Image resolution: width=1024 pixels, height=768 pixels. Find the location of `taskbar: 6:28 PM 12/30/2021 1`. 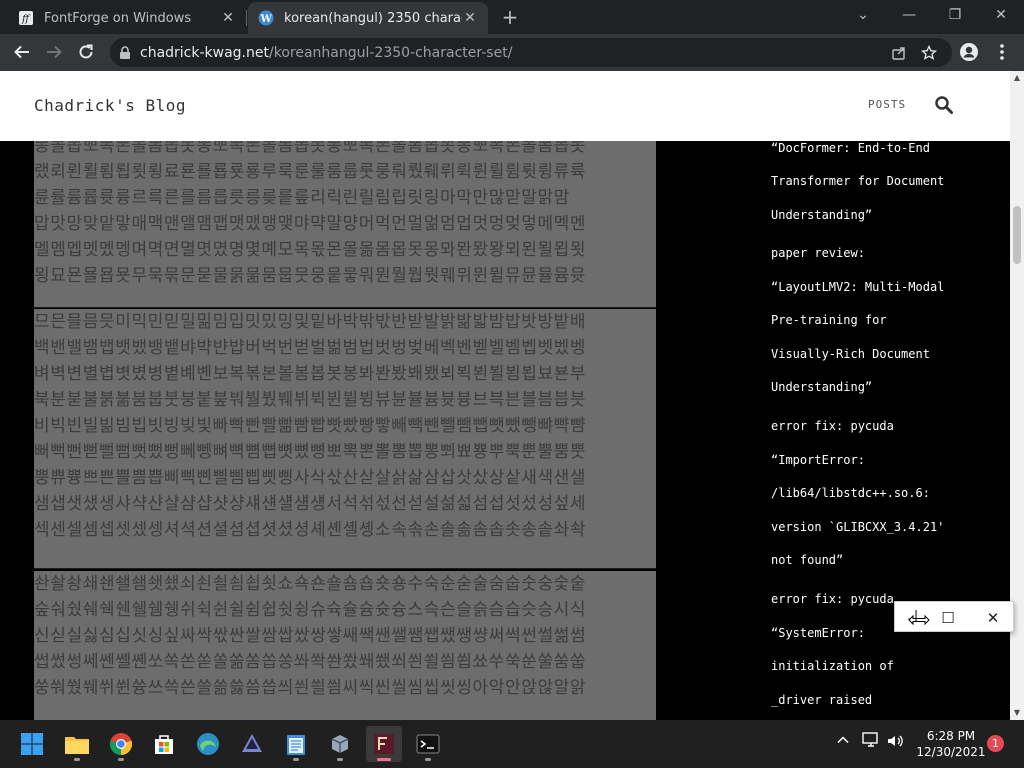

taskbar: 6:28 PM 12/30/2021 1 is located at coordinates (512, 744).